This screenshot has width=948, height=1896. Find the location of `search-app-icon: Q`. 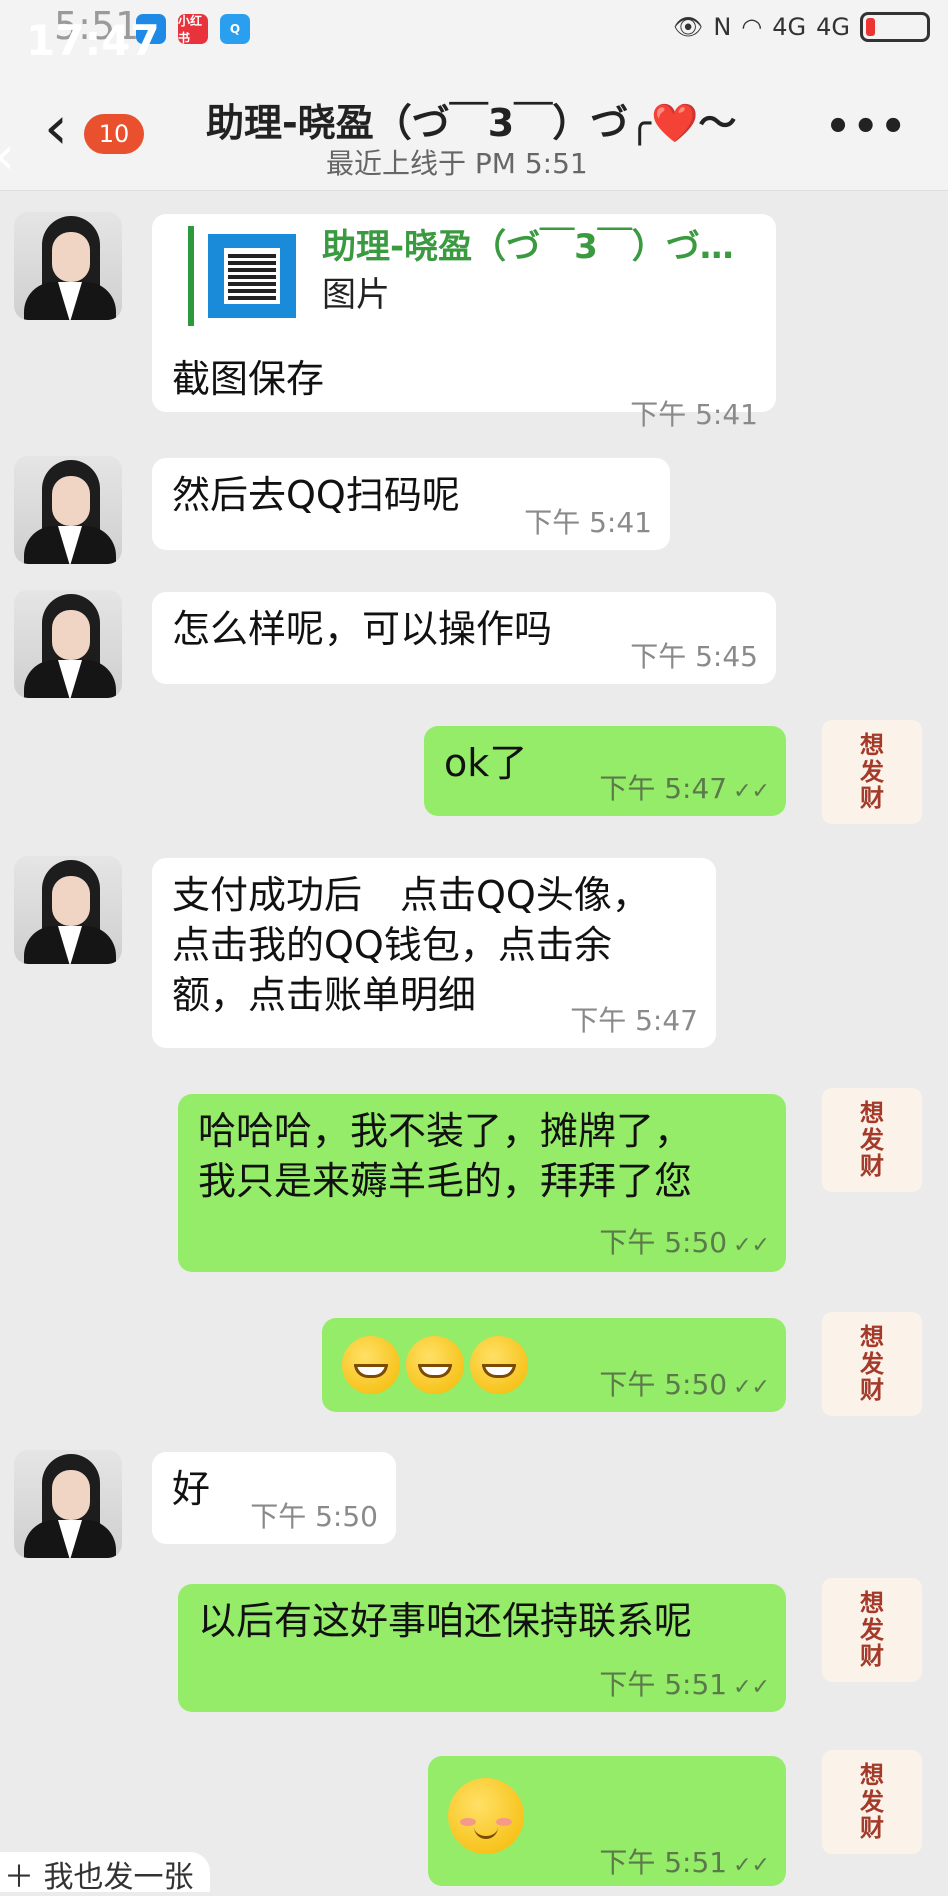

search-app-icon: Q is located at coordinates (235, 29).